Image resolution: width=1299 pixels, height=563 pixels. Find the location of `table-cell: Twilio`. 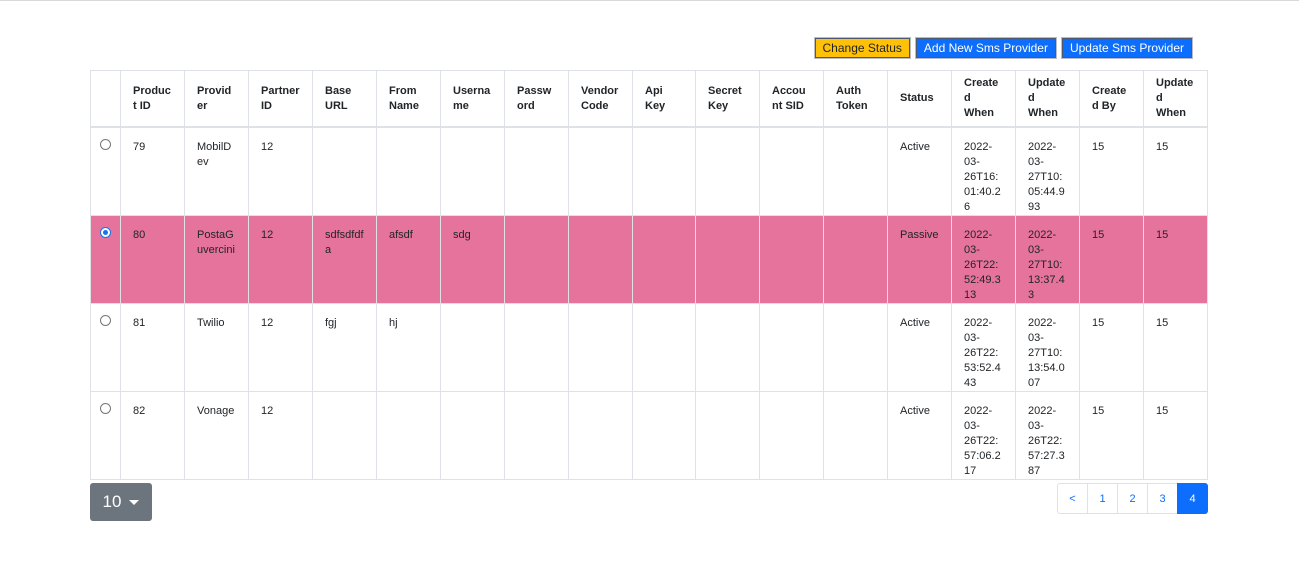

table-cell: Twilio is located at coordinates (216, 347).